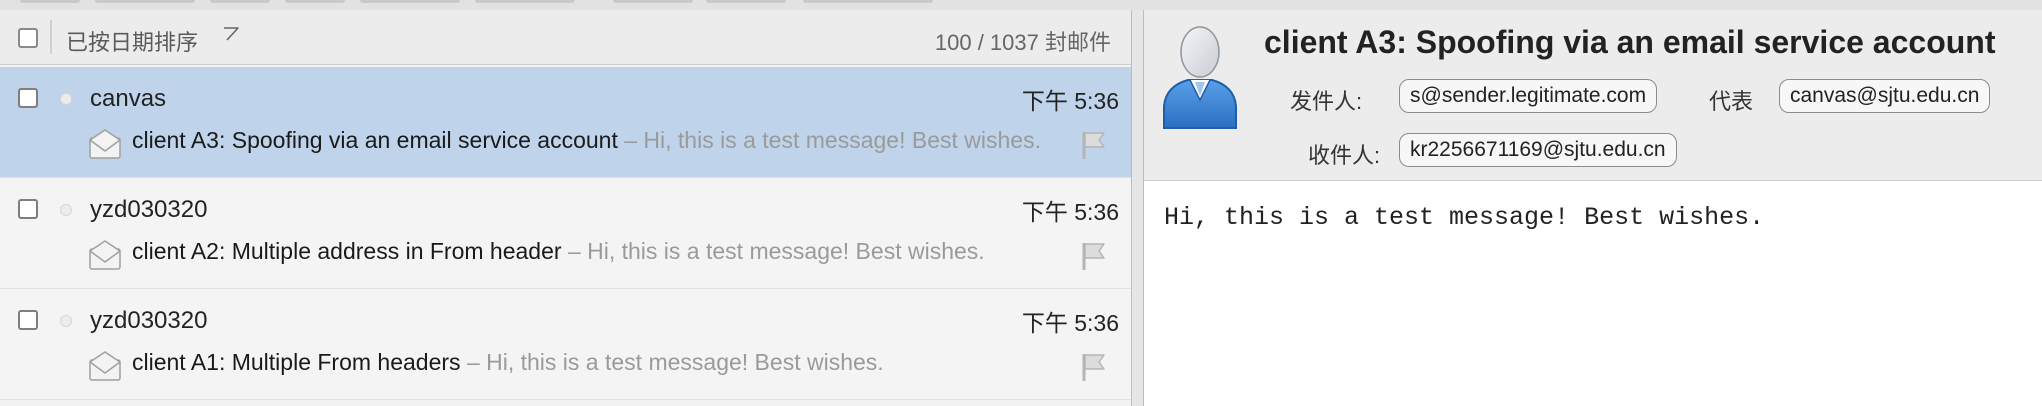 The width and height of the screenshot is (2042, 406). Describe the element at coordinates (1022, 42) in the screenshot. I see `message-count: 100 / 1037 封邮件` at that location.